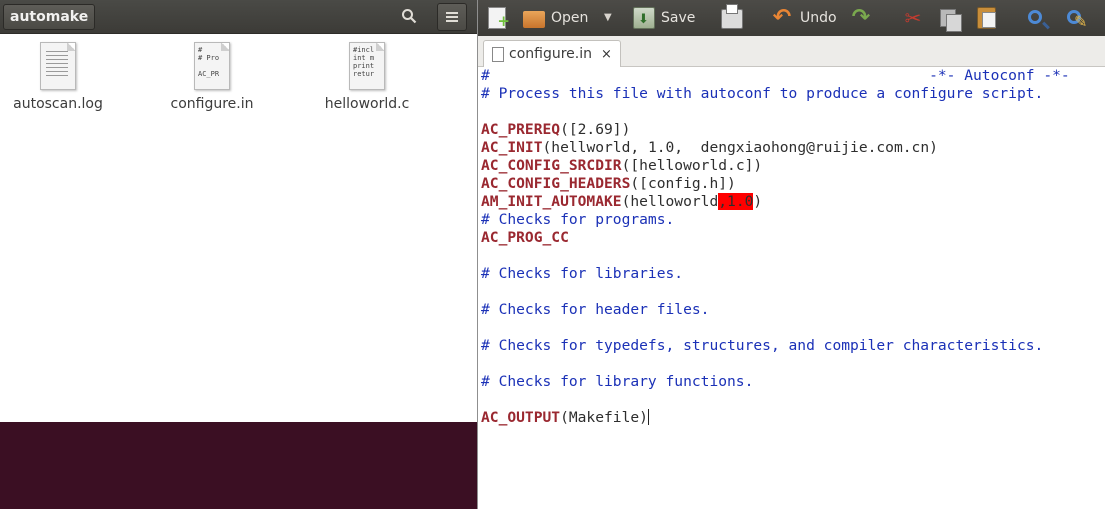  Describe the element at coordinates (521, 129) in the screenshot. I see `code-macro: AC_PREREQ` at that location.